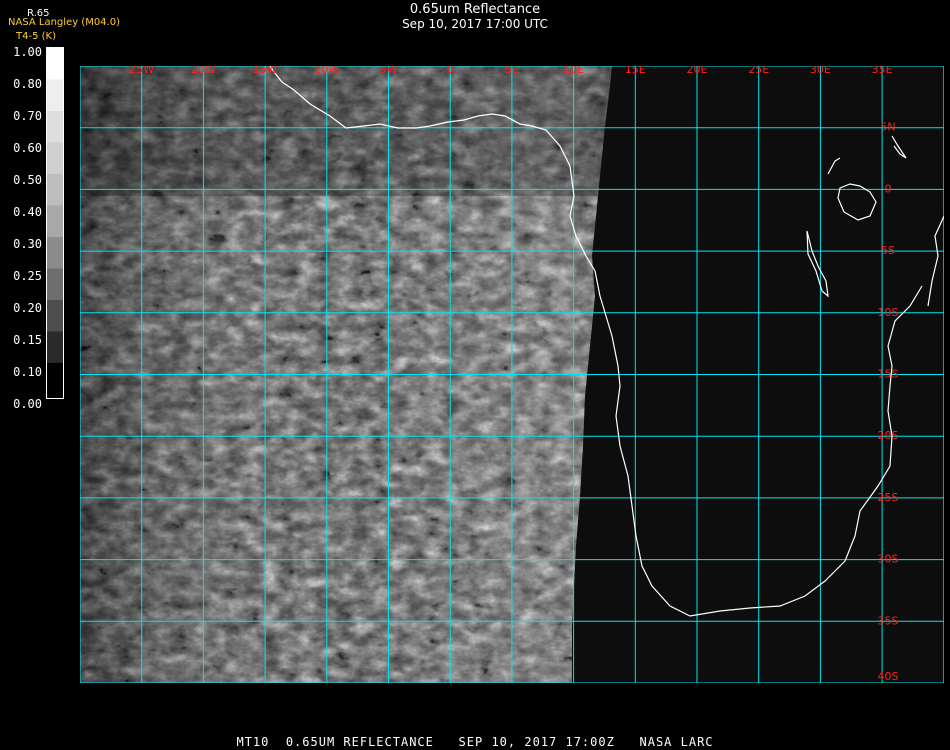 Image resolution: width=950 pixels, height=750 pixels. Describe the element at coordinates (820, 71) in the screenshot. I see `longitude-label: 30E` at that location.